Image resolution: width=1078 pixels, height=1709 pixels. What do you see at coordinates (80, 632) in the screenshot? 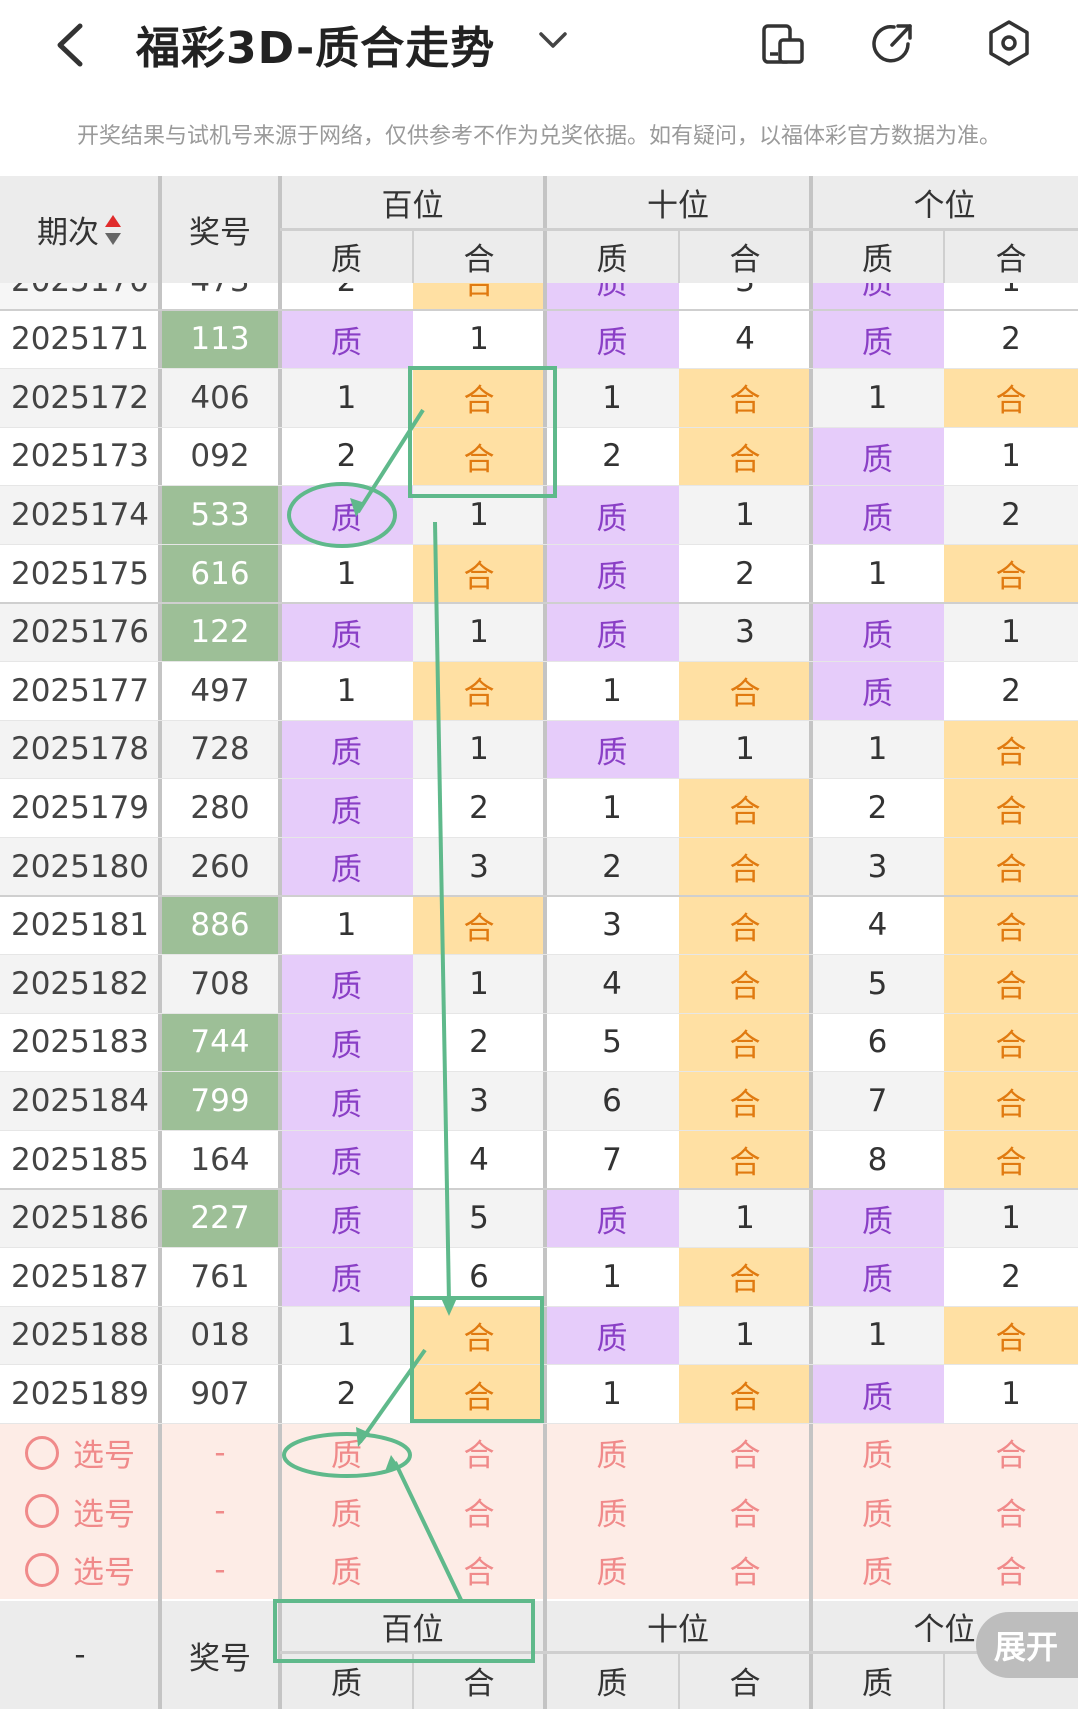
I see `period-cell: 2025176` at bounding box center [80, 632].